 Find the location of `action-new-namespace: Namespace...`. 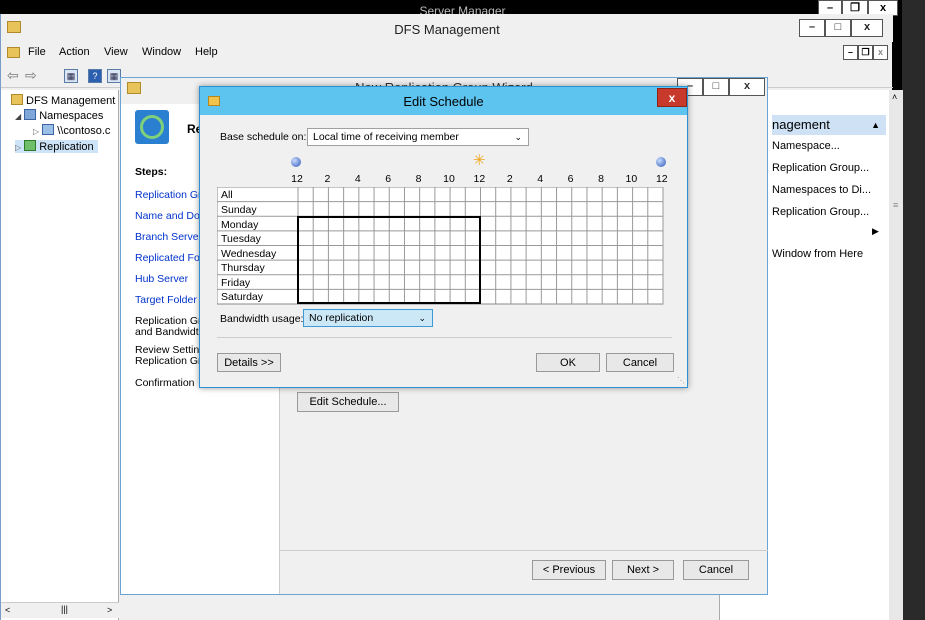

action-new-namespace: Namespace... is located at coordinates (806, 146).